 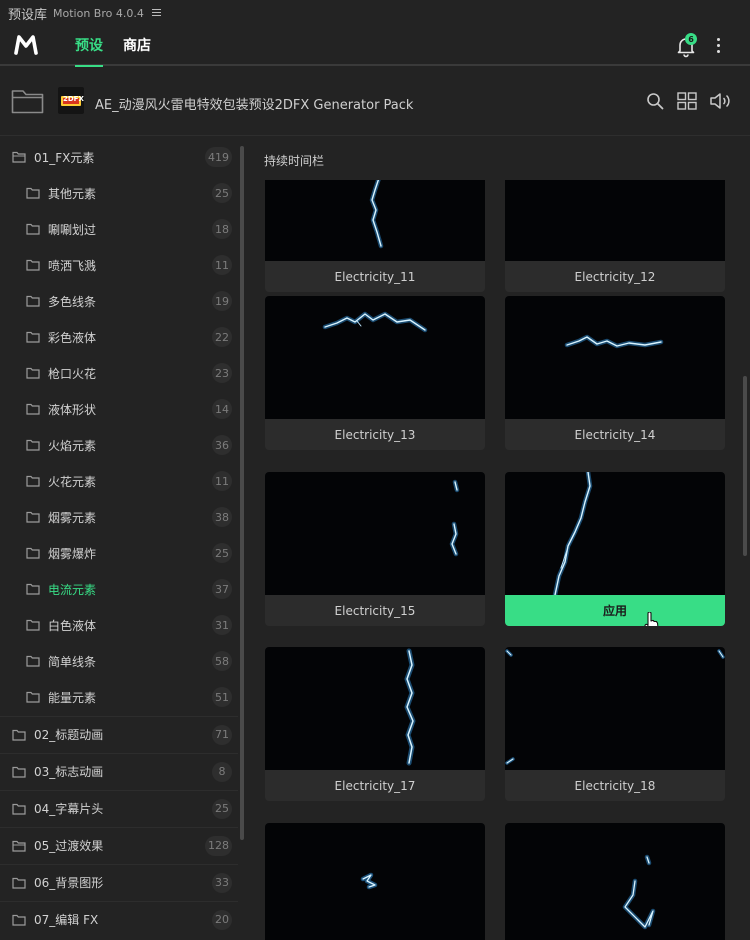 I want to click on sidebar-item-multicolor-lines: 多色线条 19, so click(x=119, y=301).